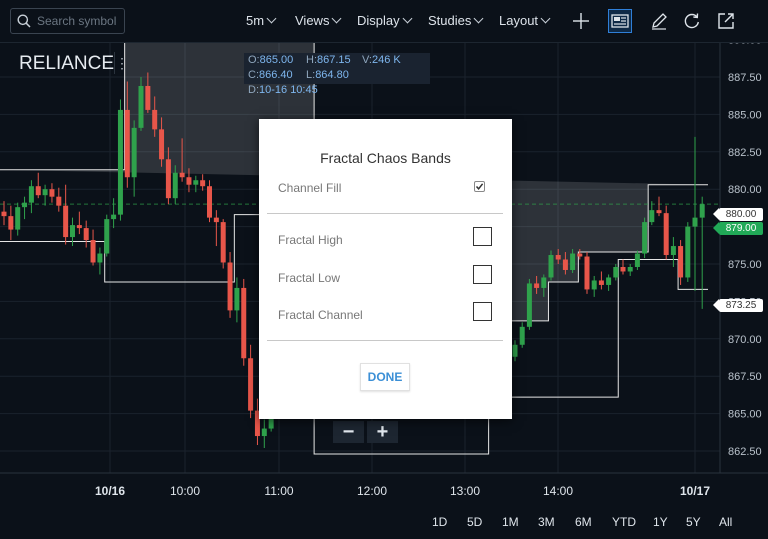 The image size is (768, 539). Describe the element at coordinates (67, 63) in the screenshot. I see `symbol-title: RELIANCE` at that location.